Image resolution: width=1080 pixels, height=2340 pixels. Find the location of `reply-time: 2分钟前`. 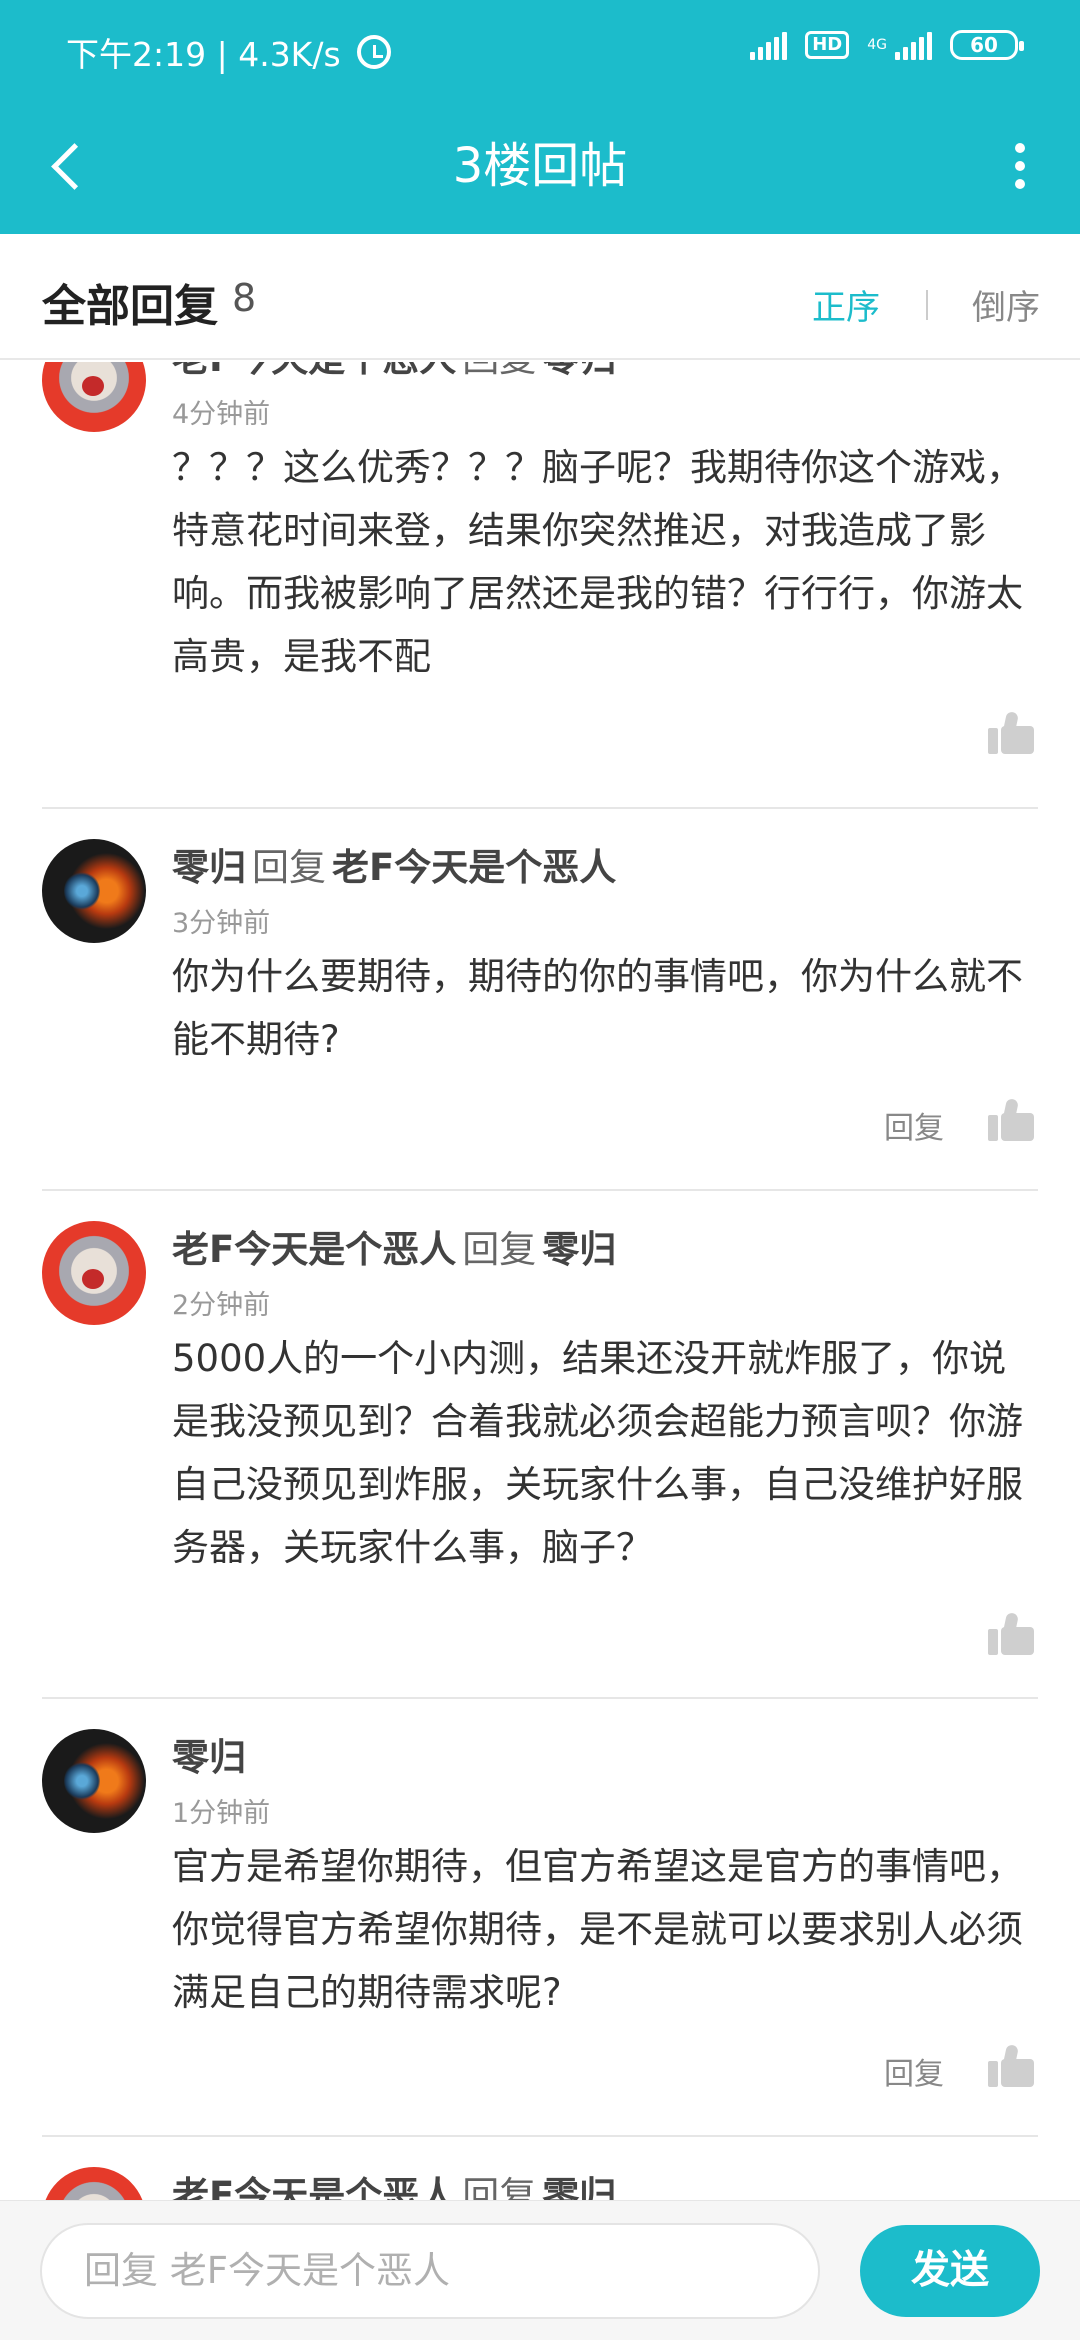

reply-time: 2分钟前 is located at coordinates (221, 1305).